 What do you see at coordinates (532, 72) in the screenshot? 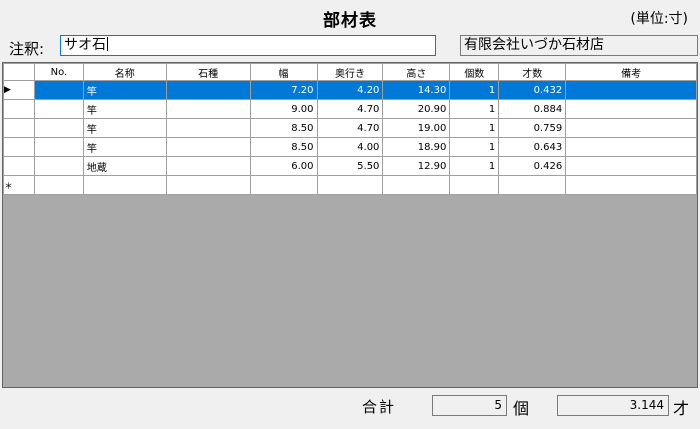
I see `column-header-sai: 才数` at bounding box center [532, 72].